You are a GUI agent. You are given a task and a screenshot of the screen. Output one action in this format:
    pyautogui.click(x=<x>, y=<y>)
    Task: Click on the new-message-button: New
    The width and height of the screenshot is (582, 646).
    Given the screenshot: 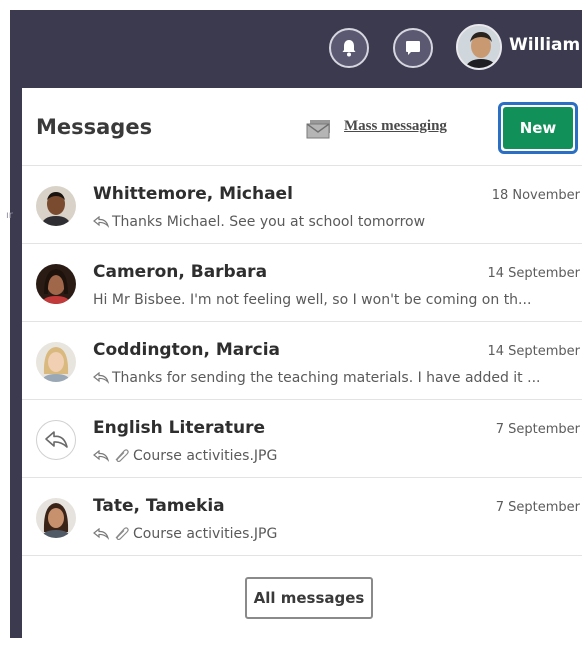 What is the action you would take?
    pyautogui.click(x=538, y=128)
    